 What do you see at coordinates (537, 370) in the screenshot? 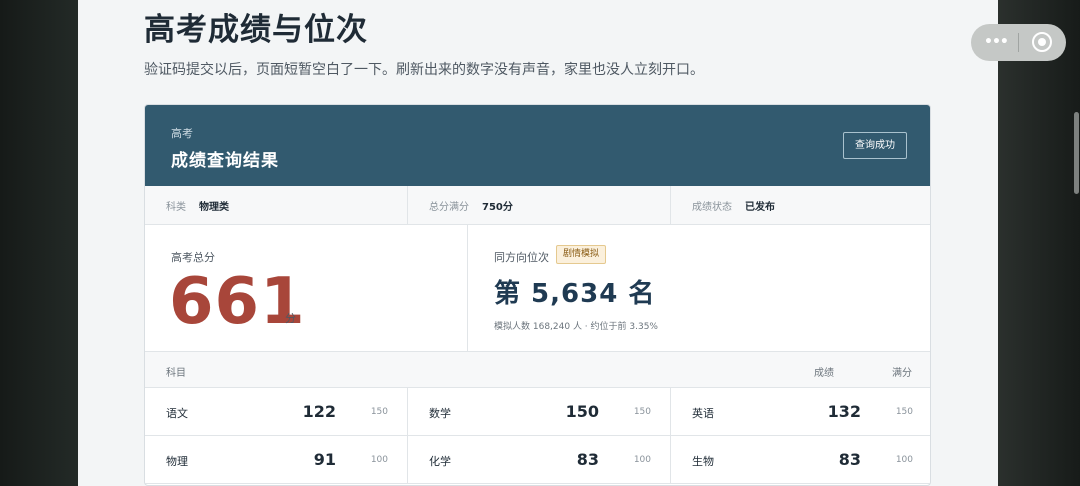
I see `subject-table-header: 科目 成绩 满分` at bounding box center [537, 370].